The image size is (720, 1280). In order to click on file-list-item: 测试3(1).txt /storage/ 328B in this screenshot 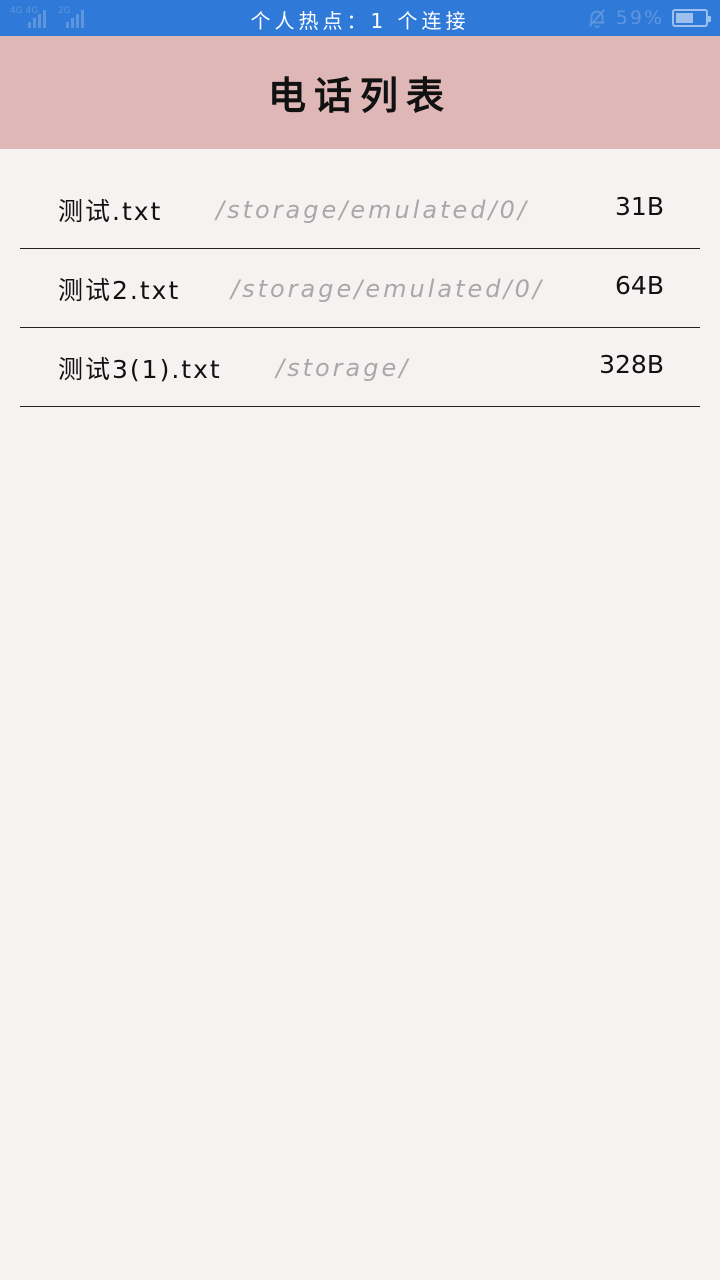, I will do `click(360, 367)`.